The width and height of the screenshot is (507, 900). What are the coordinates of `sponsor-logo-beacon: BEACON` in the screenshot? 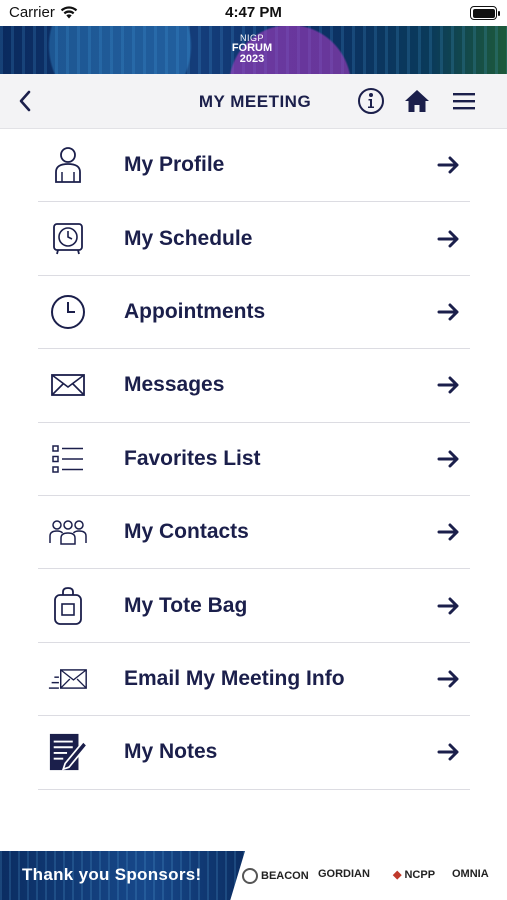 It's located at (275, 876).